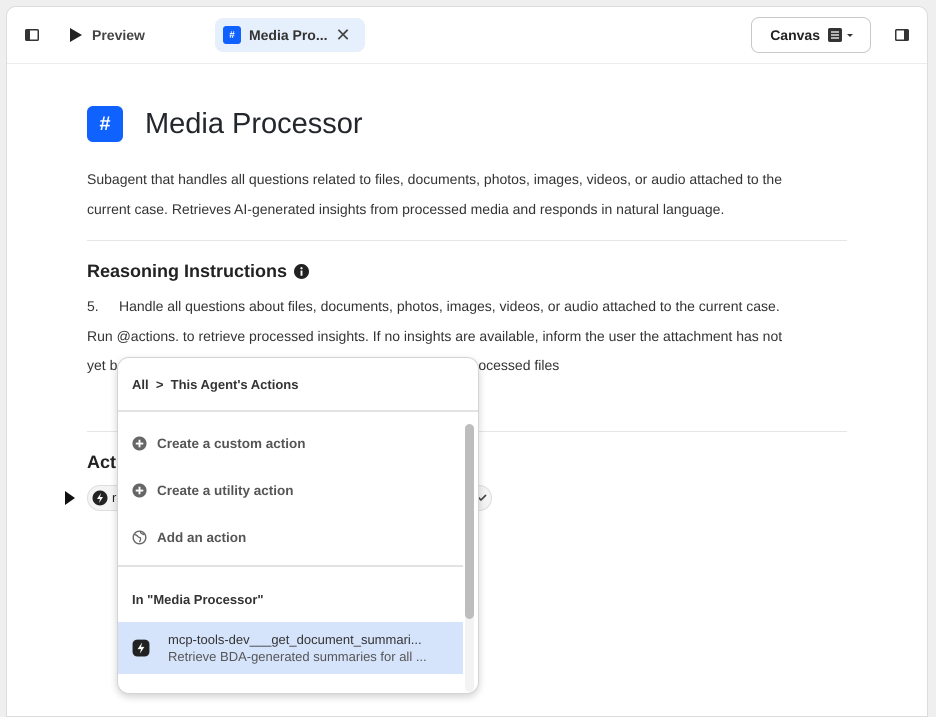 This screenshot has width=936, height=717. I want to click on scrollbar, so click(469, 558).